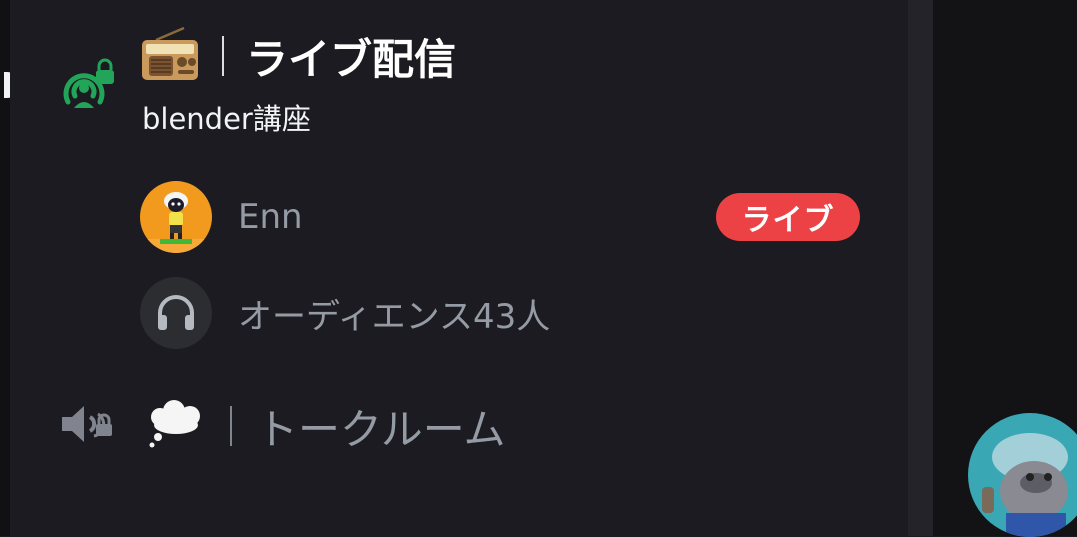 The height and width of the screenshot is (537, 1077). Describe the element at coordinates (176, 313) in the screenshot. I see `headphones-icon` at that location.